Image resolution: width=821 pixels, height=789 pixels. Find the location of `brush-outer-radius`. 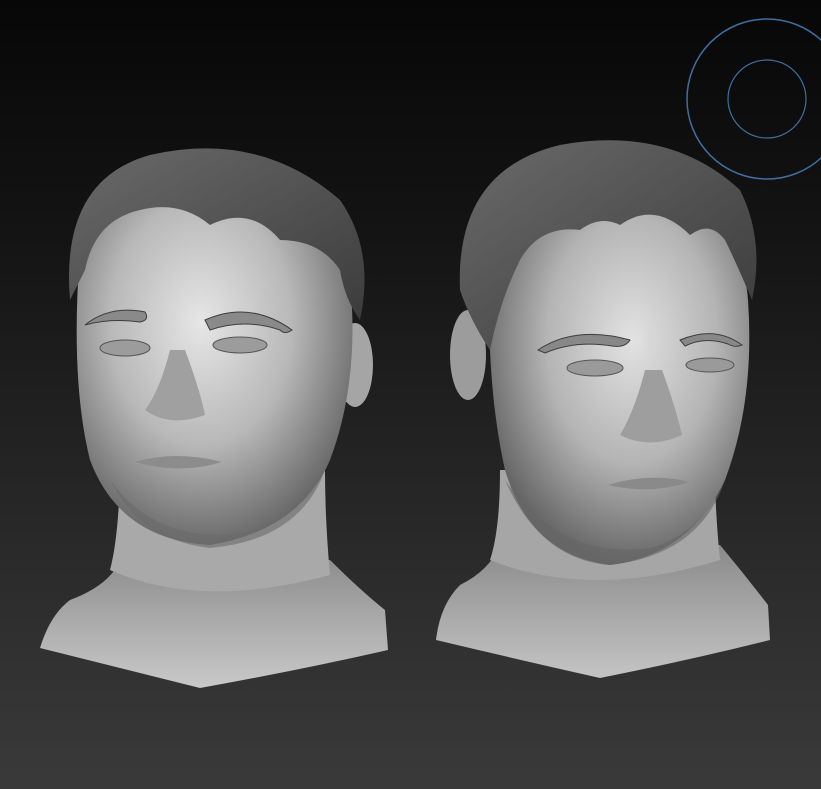

brush-outer-radius is located at coordinates (753, 99).